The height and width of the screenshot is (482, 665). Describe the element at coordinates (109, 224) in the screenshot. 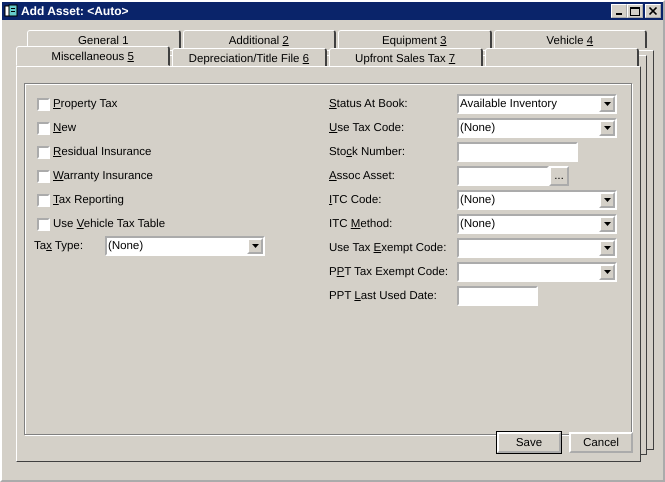

I see `checkbox-label: Use Vehicle Tax Table` at that location.